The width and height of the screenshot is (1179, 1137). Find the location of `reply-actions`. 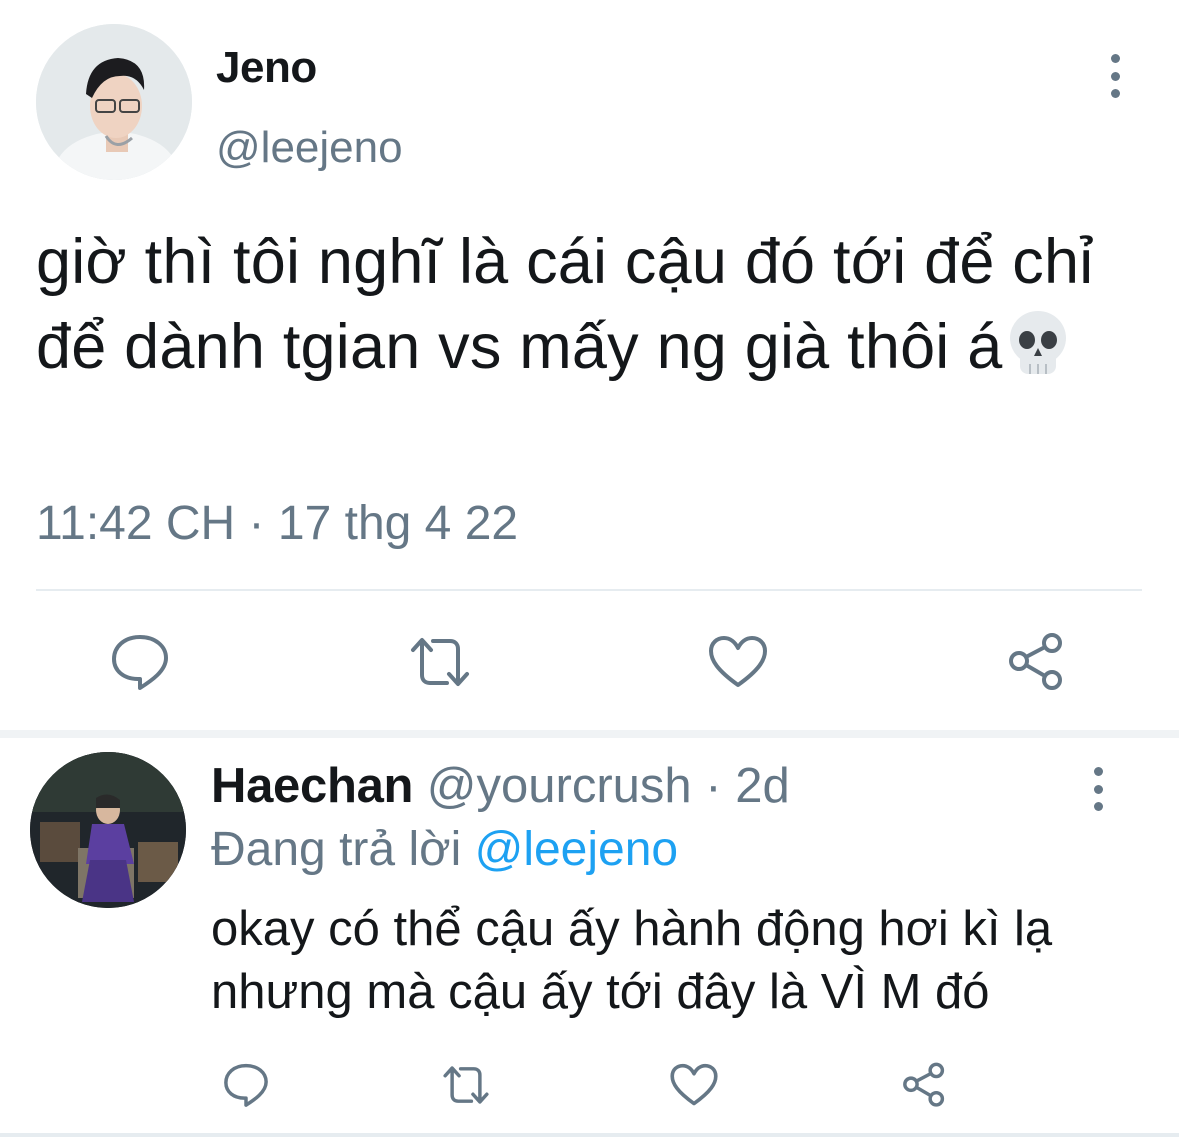

reply-actions is located at coordinates (591, 1085).